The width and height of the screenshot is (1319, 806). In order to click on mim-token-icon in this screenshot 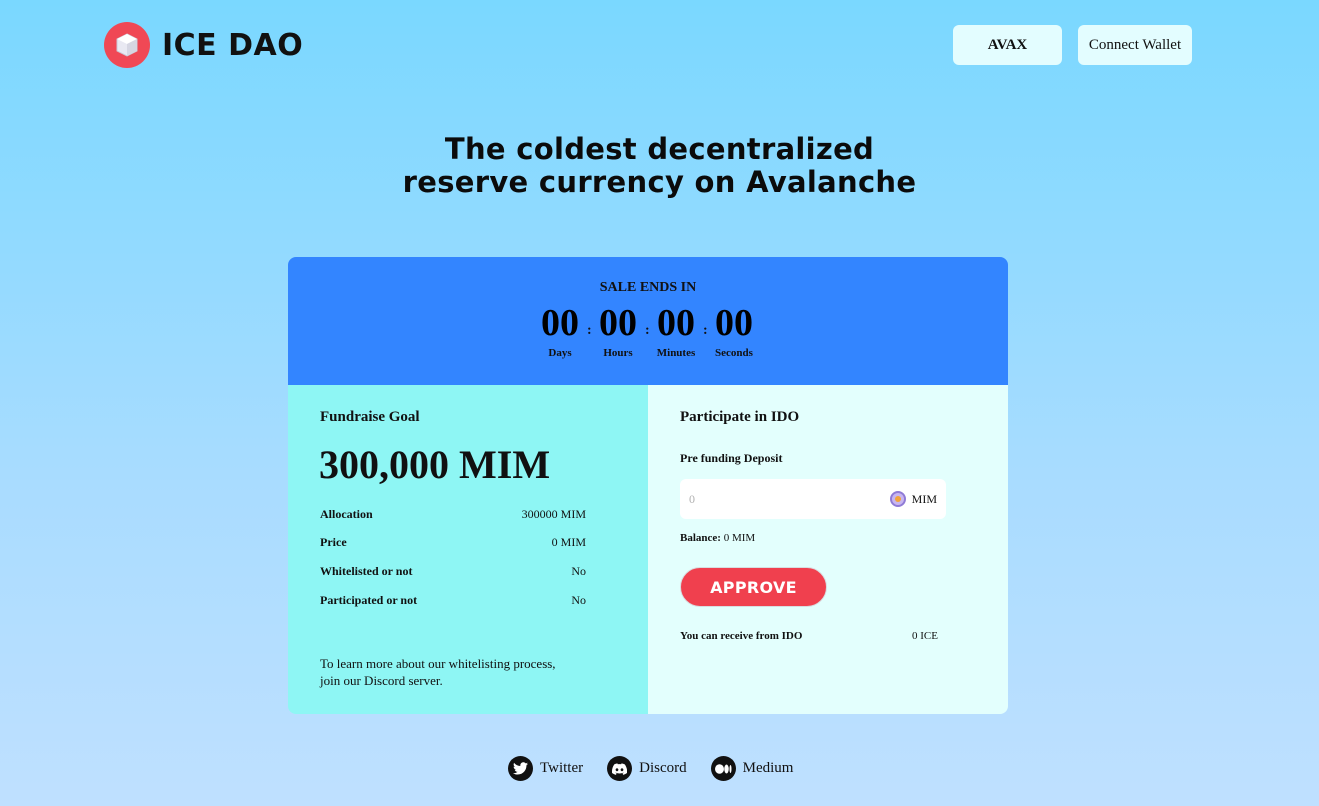, I will do `click(897, 499)`.